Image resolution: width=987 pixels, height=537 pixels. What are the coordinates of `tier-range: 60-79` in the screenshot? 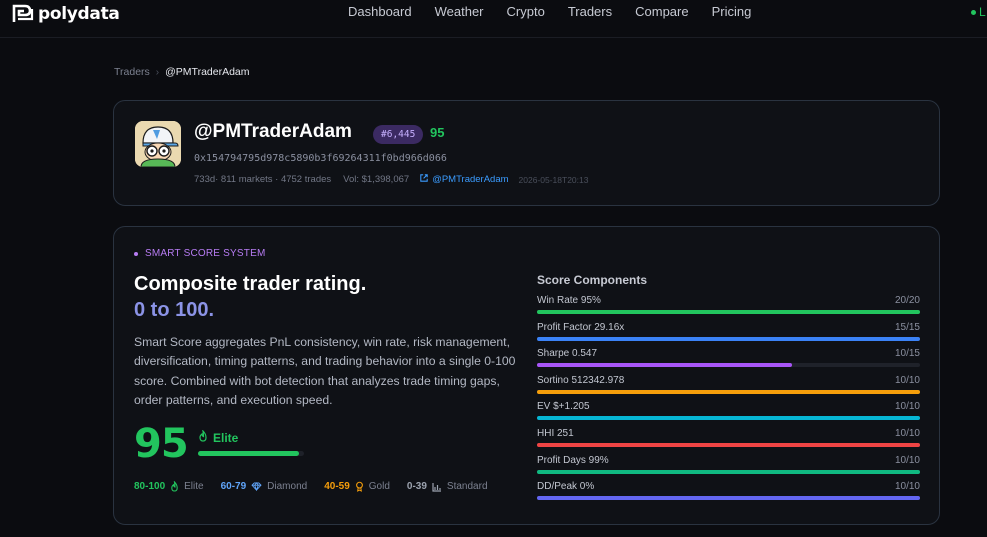 It's located at (233, 486).